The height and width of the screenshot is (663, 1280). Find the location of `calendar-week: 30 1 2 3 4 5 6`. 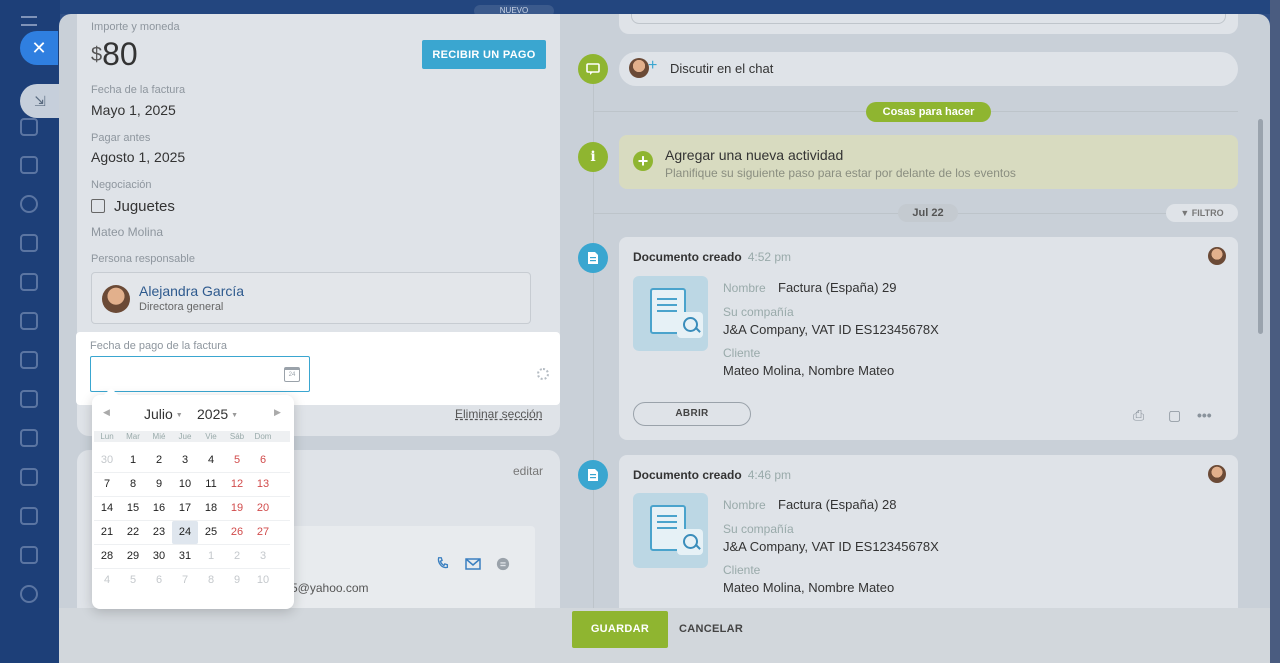

calendar-week: 30 1 2 3 4 5 6 is located at coordinates (192, 461).